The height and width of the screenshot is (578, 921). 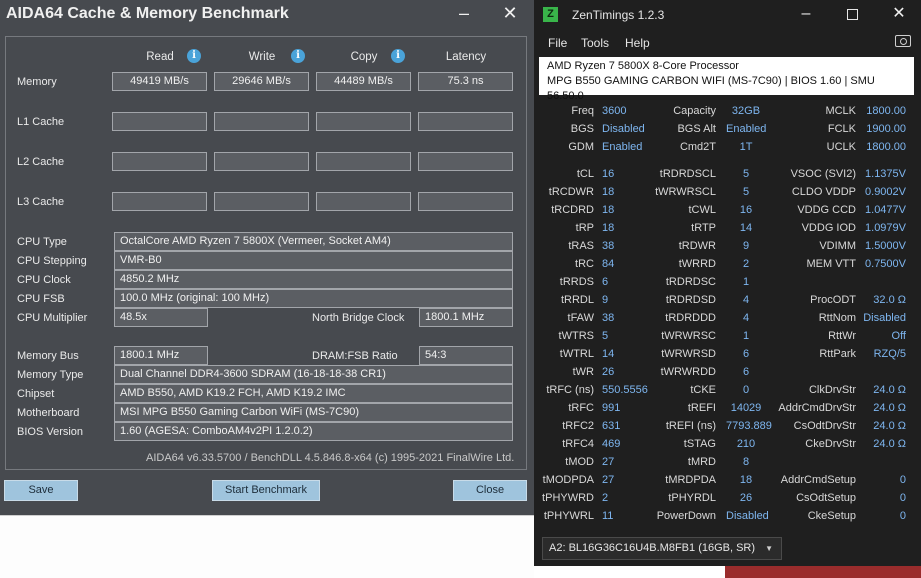 What do you see at coordinates (746, 111) in the screenshot?
I see `timing-value: 32GB` at bounding box center [746, 111].